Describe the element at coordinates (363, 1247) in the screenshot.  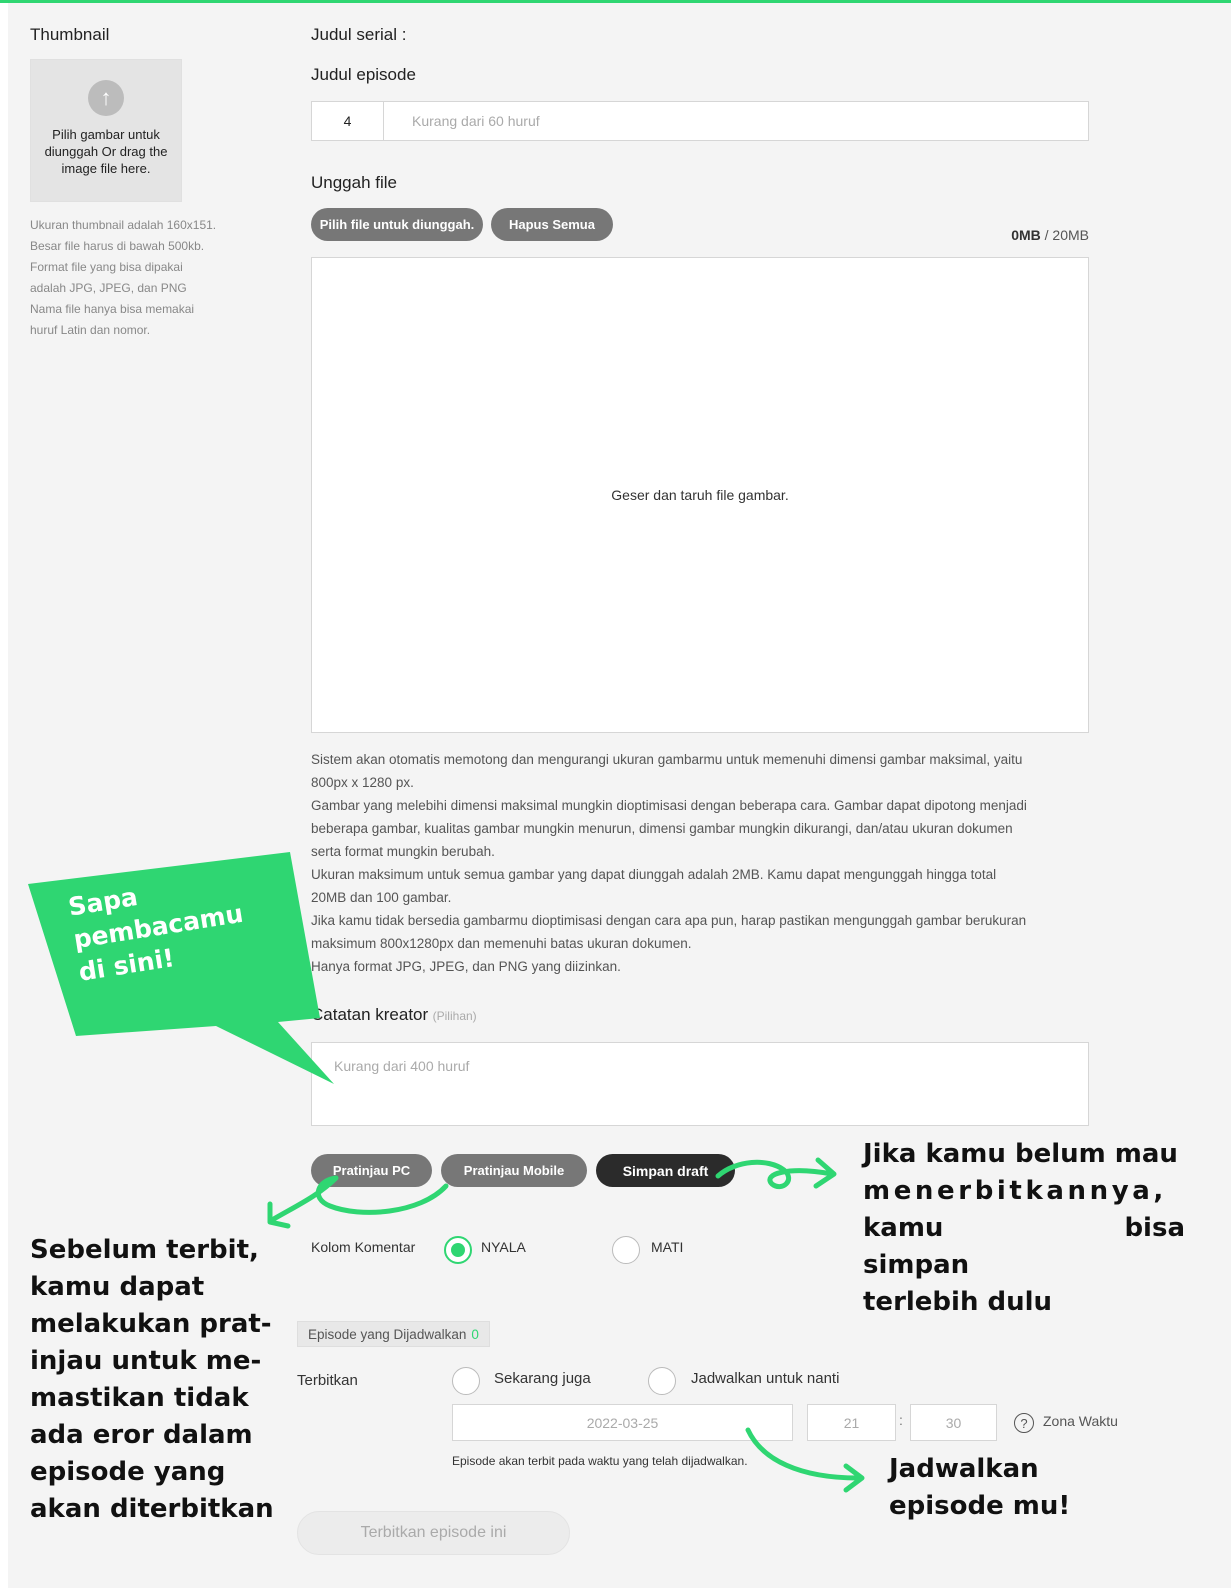
I see `comments-label: Kolom Komentar` at that location.